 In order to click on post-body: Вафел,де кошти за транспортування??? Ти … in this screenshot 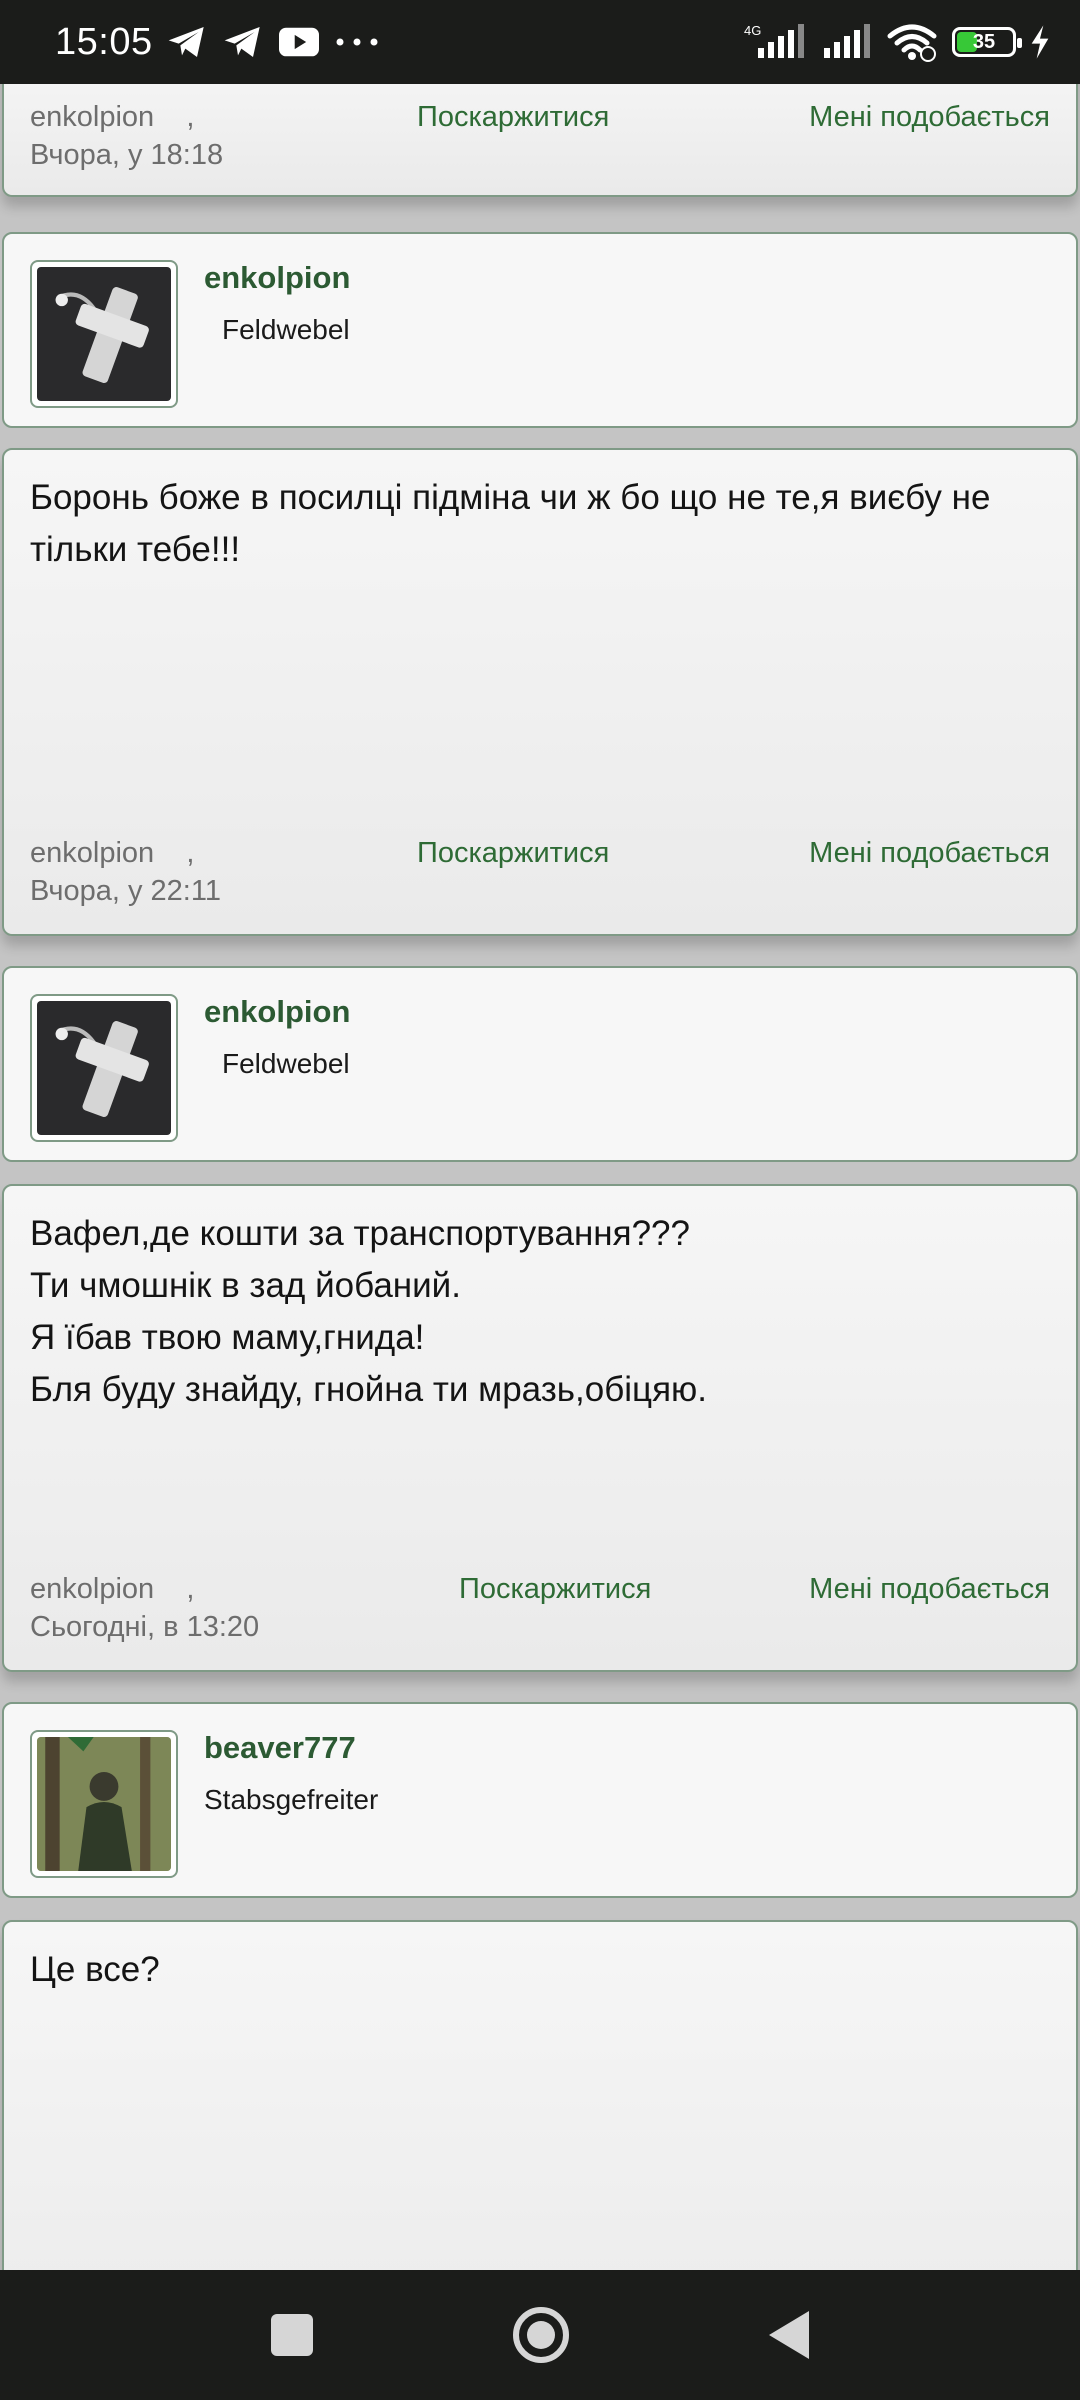, I will do `click(538, 1312)`.